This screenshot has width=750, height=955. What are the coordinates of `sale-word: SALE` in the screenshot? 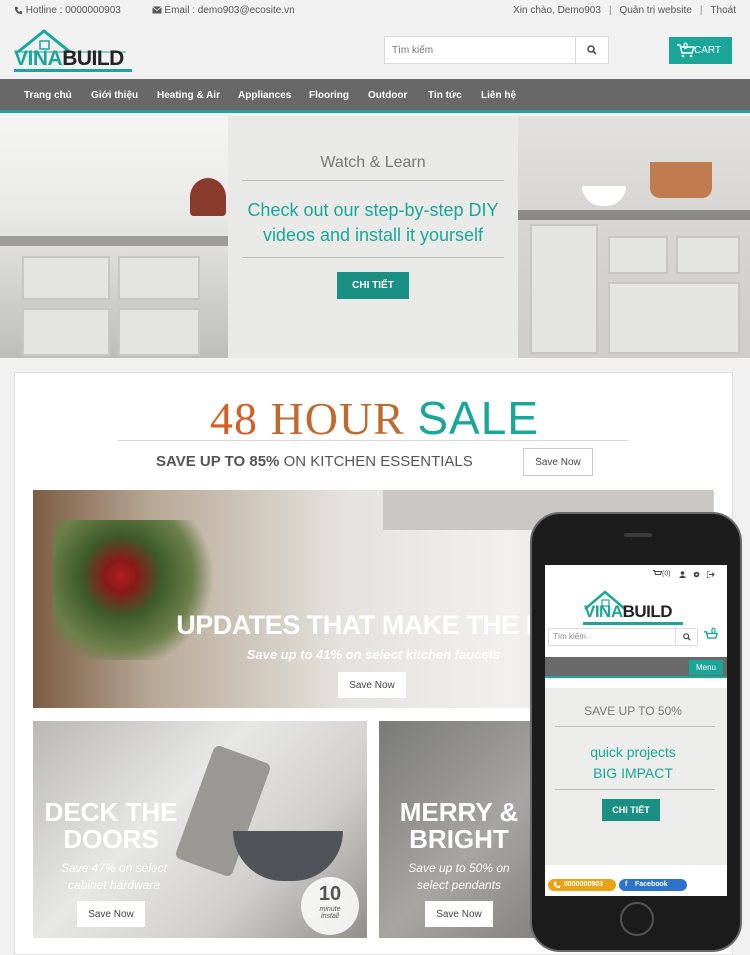 It's located at (478, 418).